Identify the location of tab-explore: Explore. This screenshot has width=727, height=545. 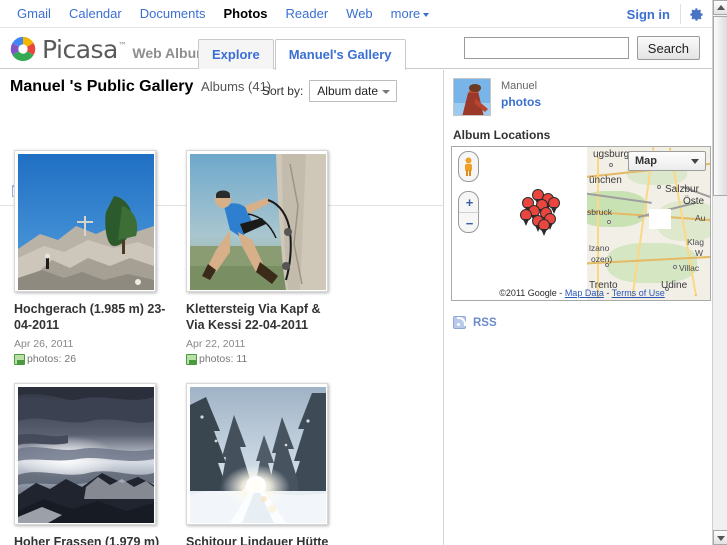
(236, 54).